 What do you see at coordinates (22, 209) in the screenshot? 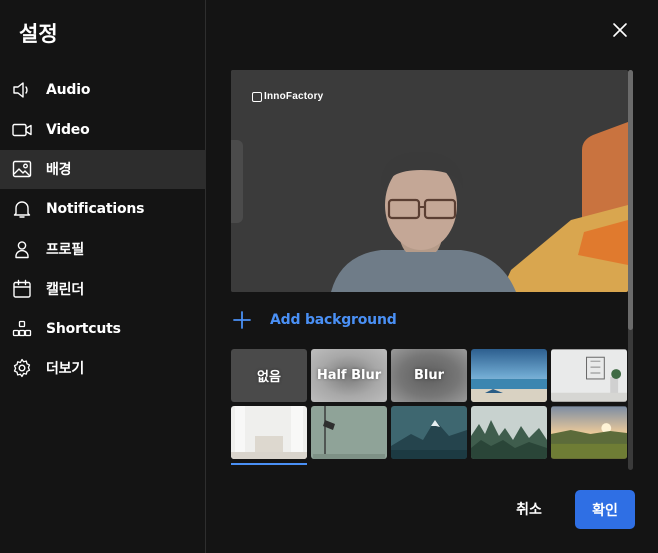
I see `bell-icon` at bounding box center [22, 209].